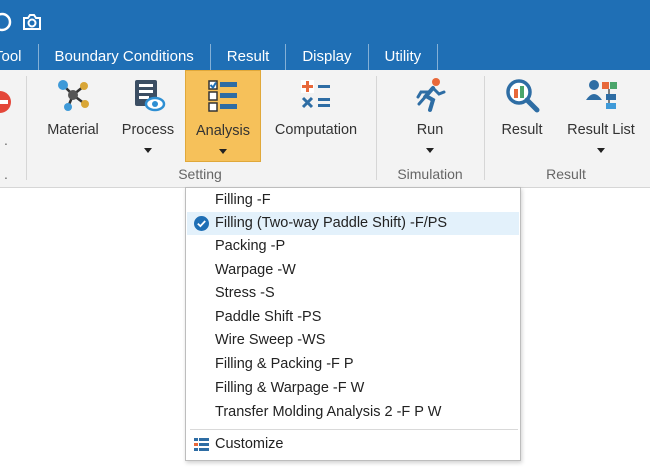 Image resolution: width=650 pixels, height=468 pixels. Describe the element at coordinates (73, 95) in the screenshot. I see `molecule-icon` at that location.